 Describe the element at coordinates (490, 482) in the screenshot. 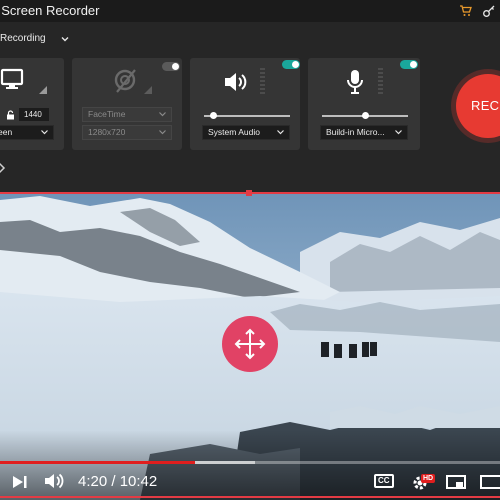

I see `theater-icon` at that location.